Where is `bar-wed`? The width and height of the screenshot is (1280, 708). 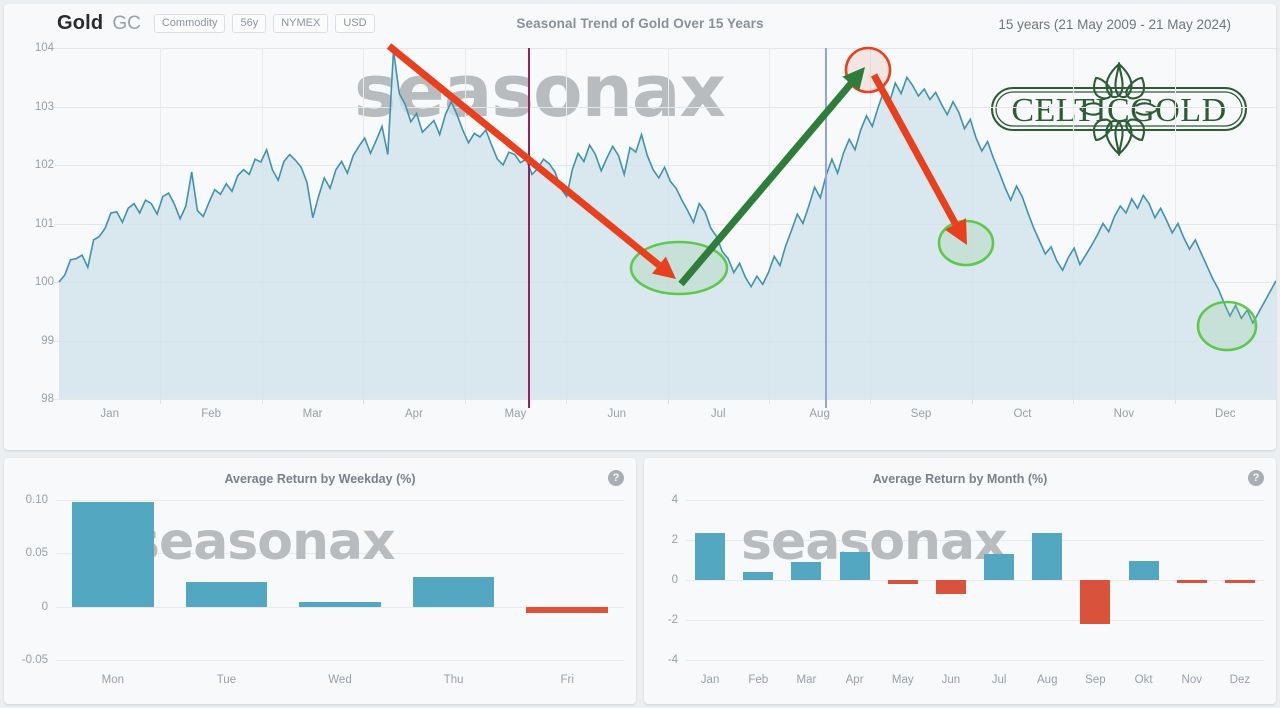
bar-wed is located at coordinates (340, 604).